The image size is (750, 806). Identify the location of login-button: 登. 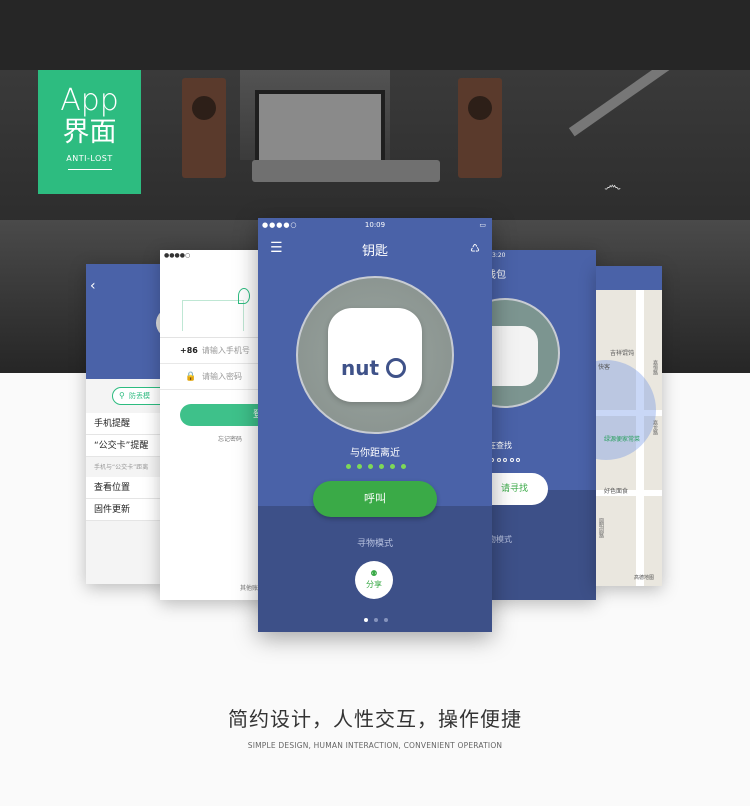
(225, 415).